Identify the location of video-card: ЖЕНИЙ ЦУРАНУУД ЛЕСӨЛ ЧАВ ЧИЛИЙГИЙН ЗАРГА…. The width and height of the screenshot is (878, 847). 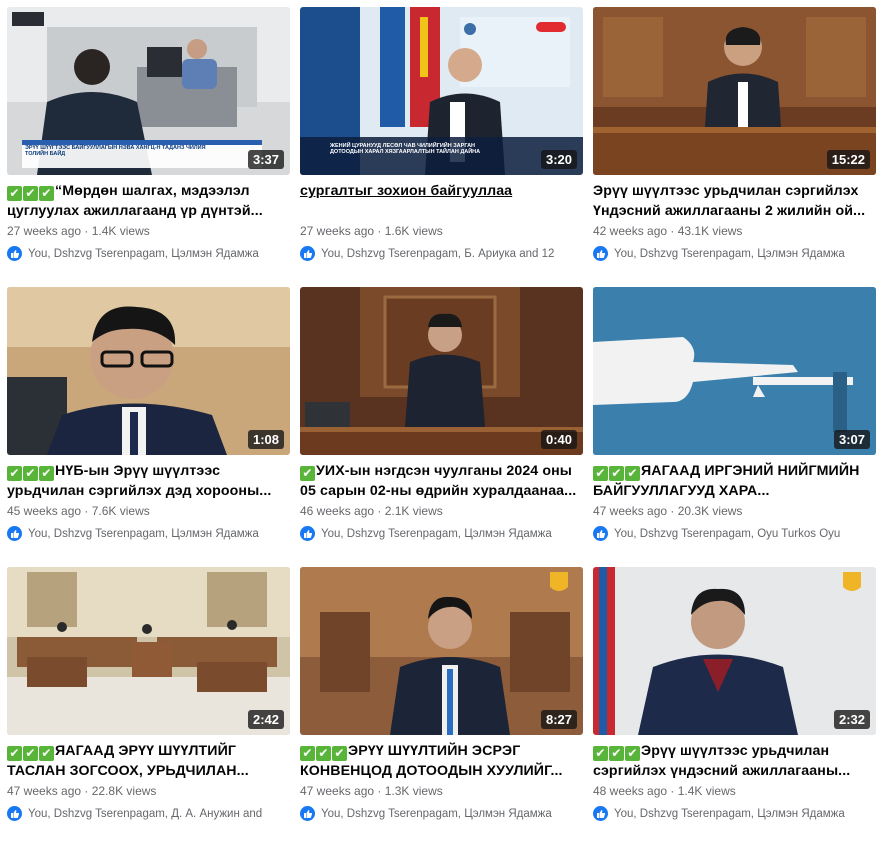
(441, 147).